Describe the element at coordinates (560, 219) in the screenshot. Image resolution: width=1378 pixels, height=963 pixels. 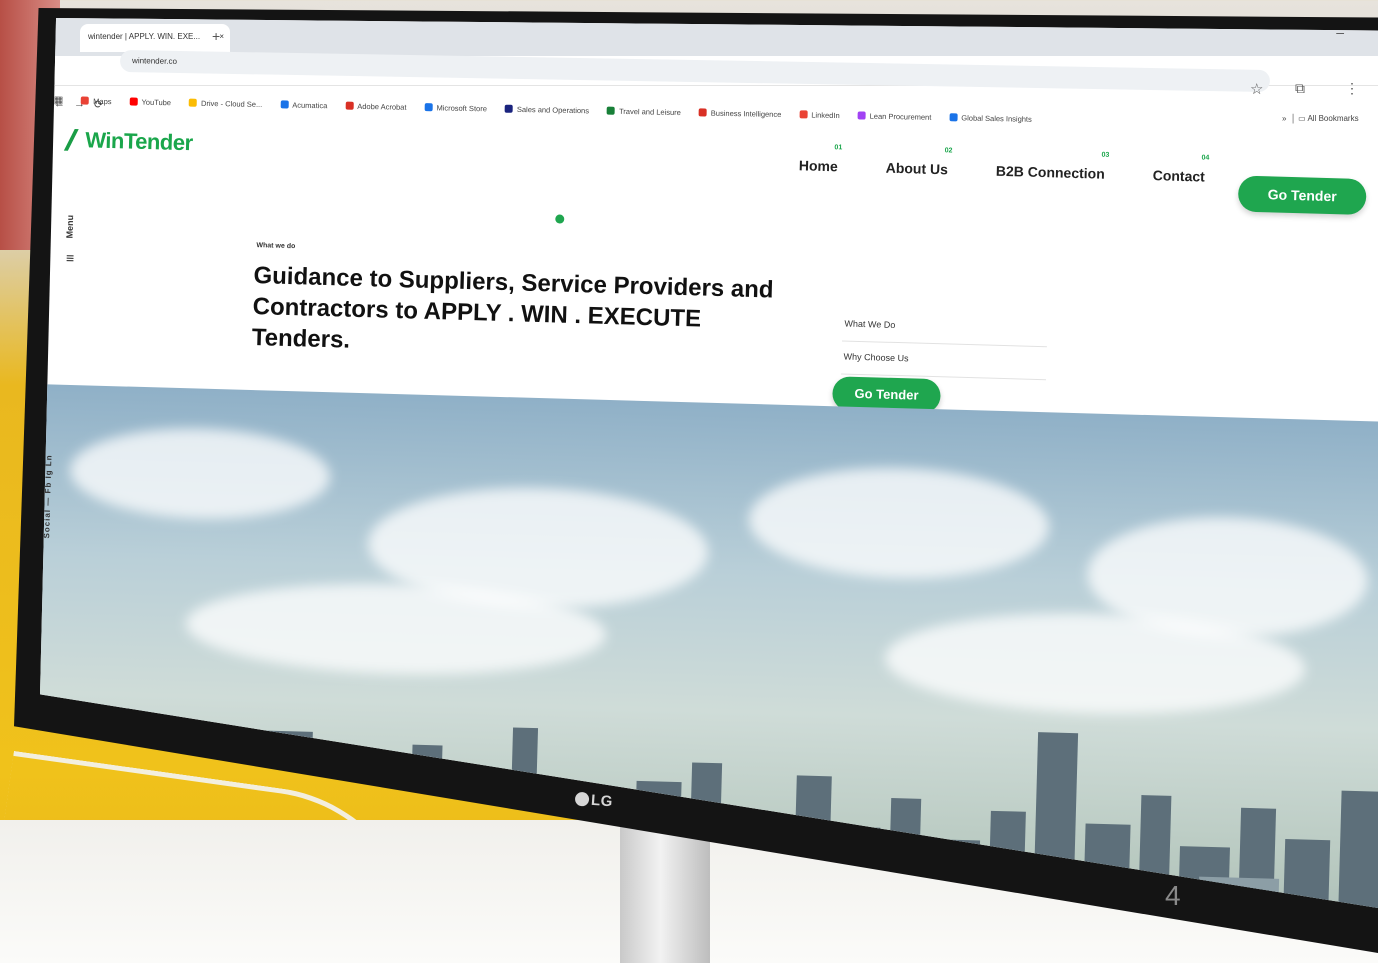
I see `green-dot-indicator` at that location.